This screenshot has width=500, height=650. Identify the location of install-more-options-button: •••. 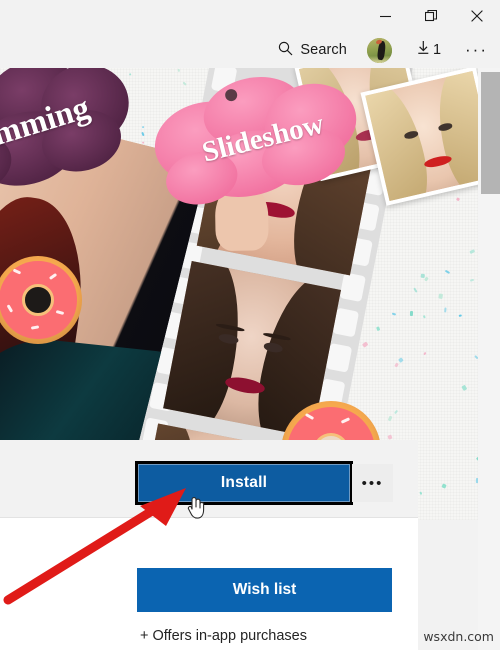
(372, 483).